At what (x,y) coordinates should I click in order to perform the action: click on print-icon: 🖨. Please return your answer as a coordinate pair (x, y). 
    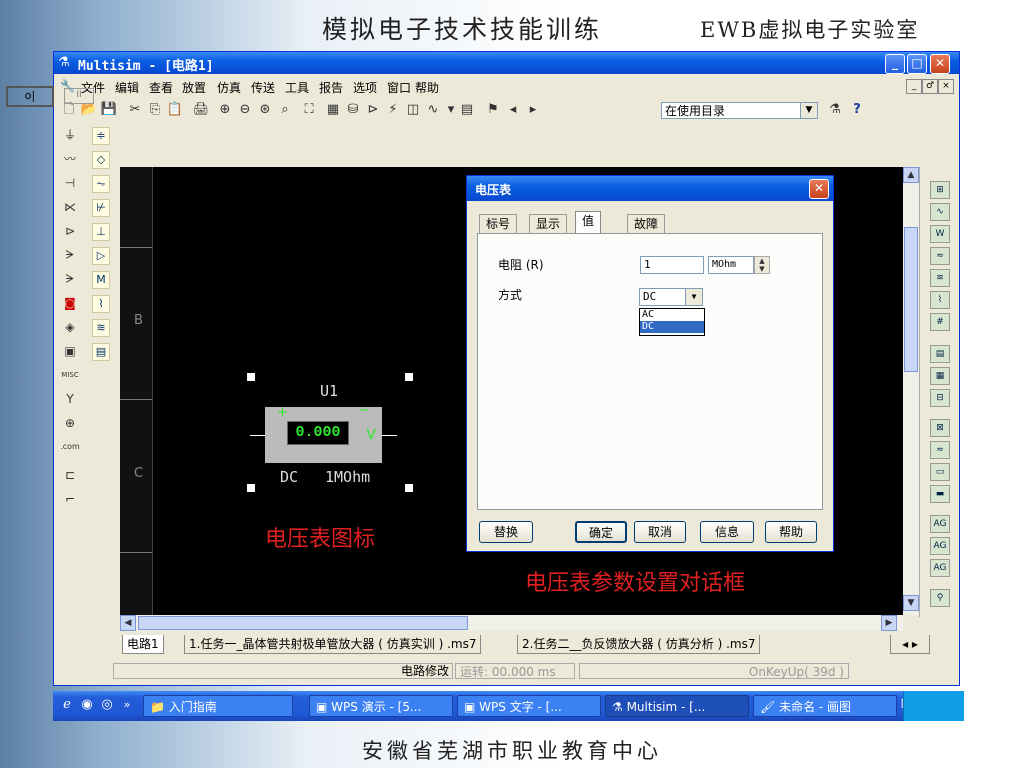
    Looking at the image, I should click on (201, 110).